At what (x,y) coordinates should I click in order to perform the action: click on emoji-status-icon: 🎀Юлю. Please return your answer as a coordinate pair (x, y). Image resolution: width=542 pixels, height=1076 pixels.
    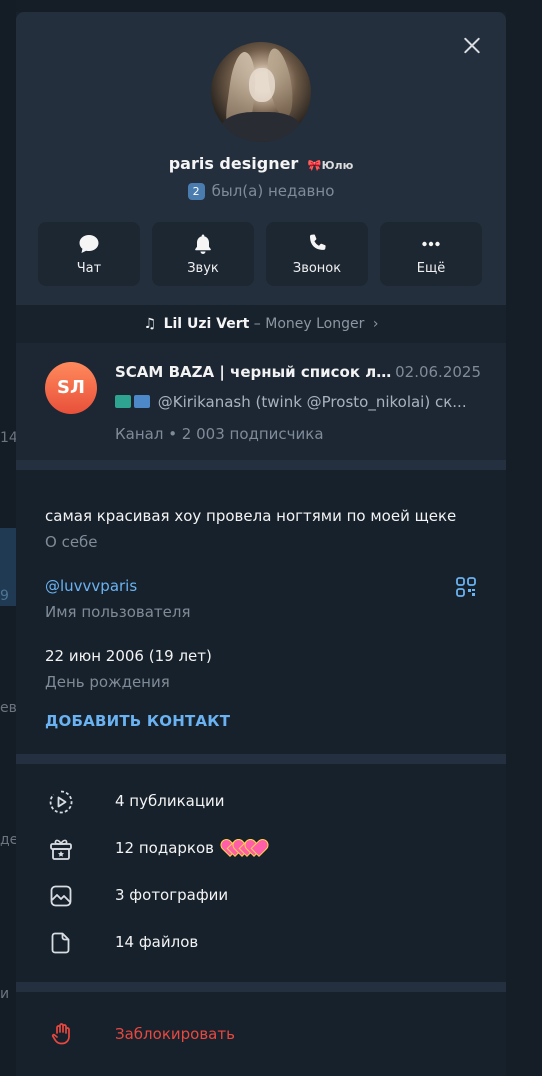
    Looking at the image, I should click on (330, 165).